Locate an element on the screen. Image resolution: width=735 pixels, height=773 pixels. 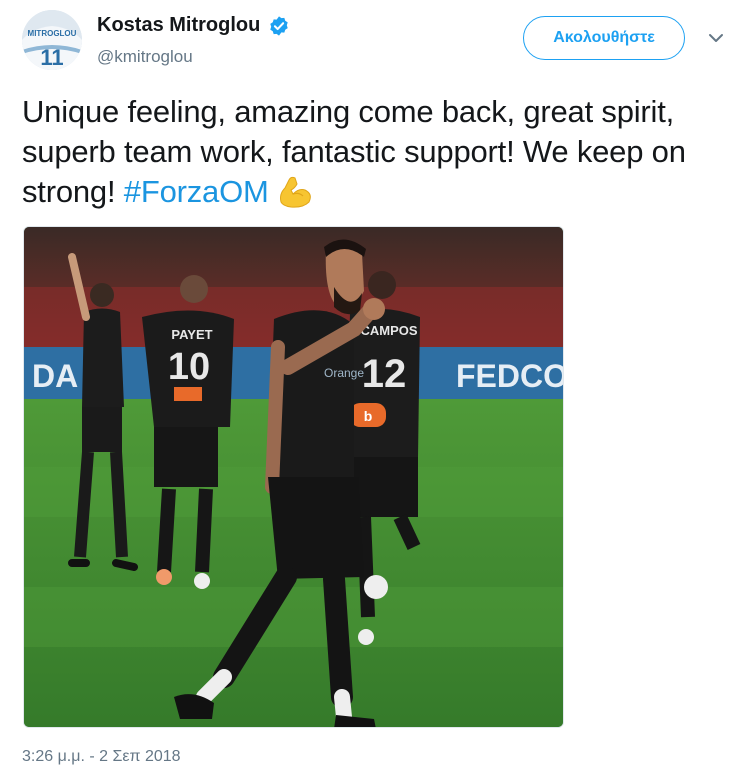
avatar: MITROGLOU 11 is located at coordinates (52, 40).